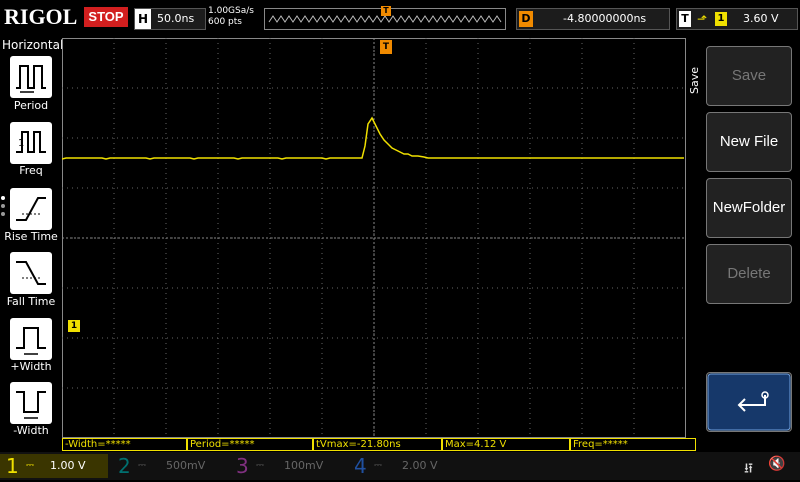 This screenshot has height=482, width=800. I want to click on channel-3-scale: 100mV, so click(304, 465).